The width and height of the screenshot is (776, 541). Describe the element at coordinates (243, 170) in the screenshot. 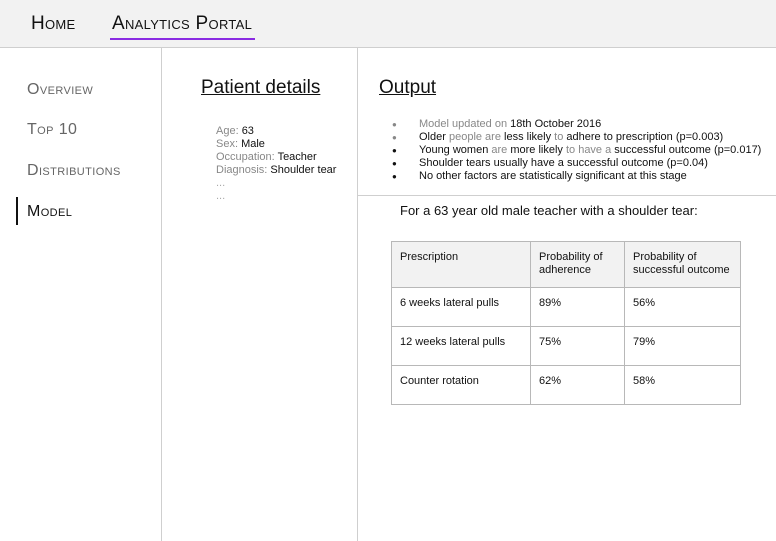

I see `field-label: Diagnosis:` at that location.